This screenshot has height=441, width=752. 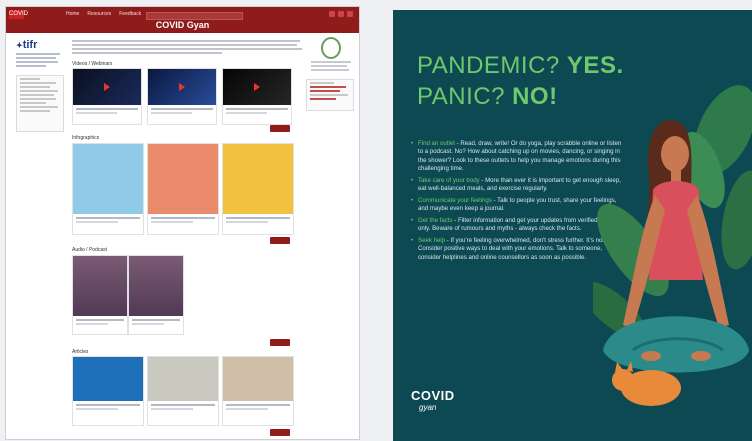 I want to click on view-more-audio-button, so click(x=280, y=342).